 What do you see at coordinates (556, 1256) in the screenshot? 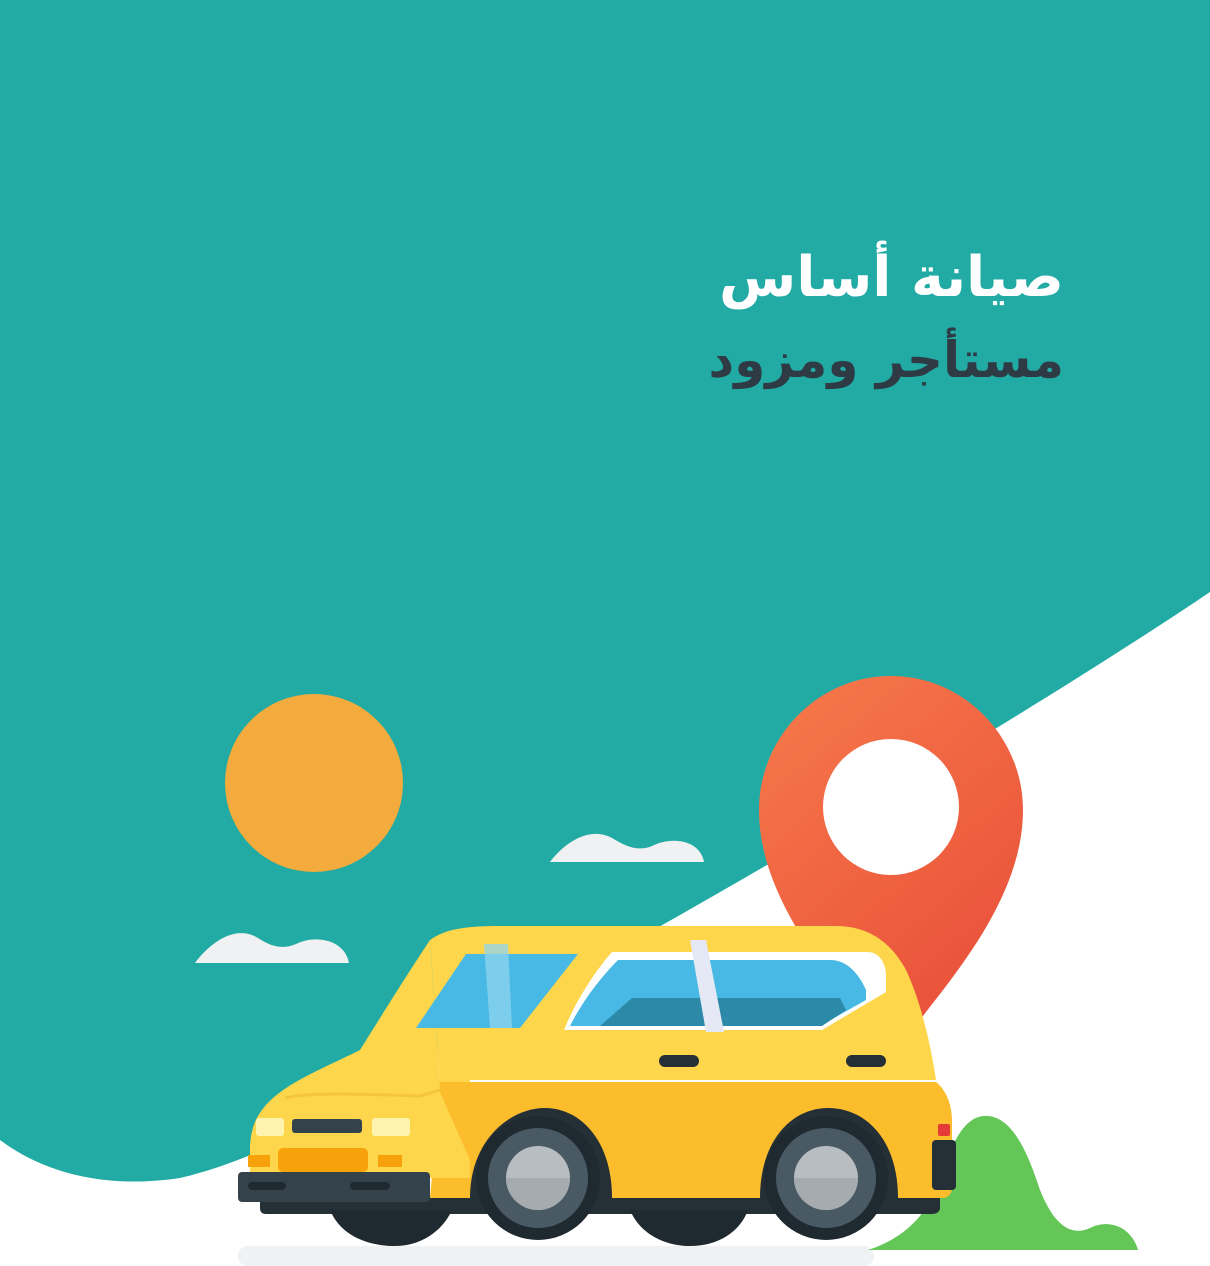
I see `road-shadow` at bounding box center [556, 1256].